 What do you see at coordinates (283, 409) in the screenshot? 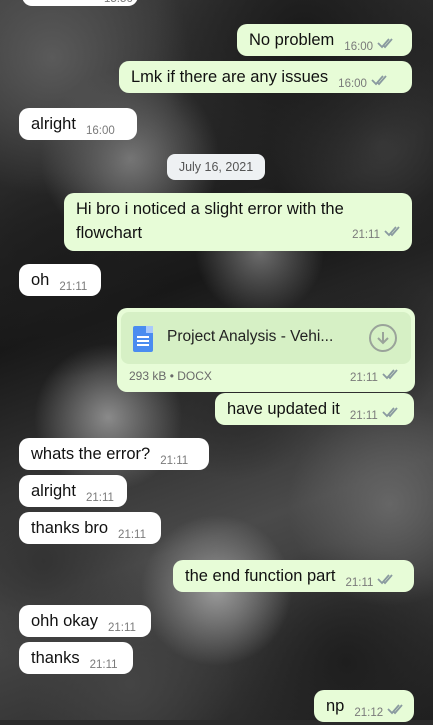
I see `message-text: have updated it` at bounding box center [283, 409].